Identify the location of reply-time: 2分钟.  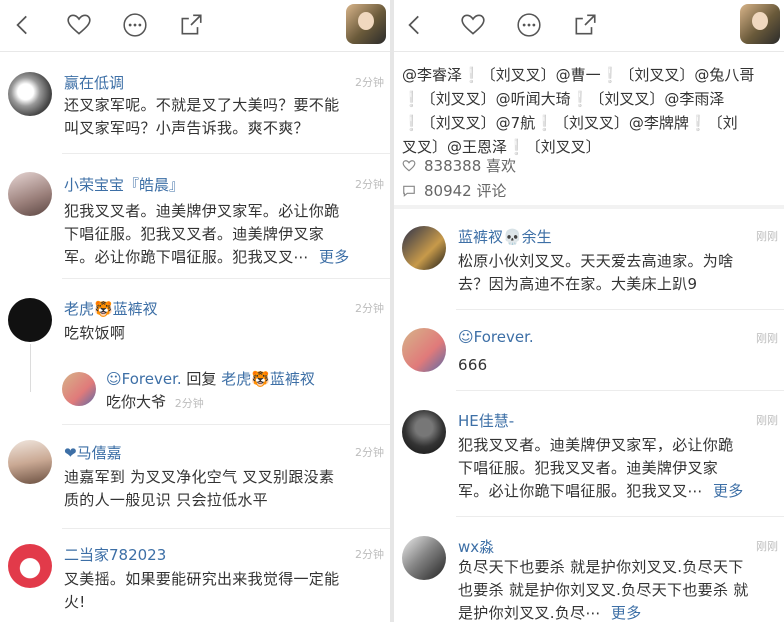
(189, 403).